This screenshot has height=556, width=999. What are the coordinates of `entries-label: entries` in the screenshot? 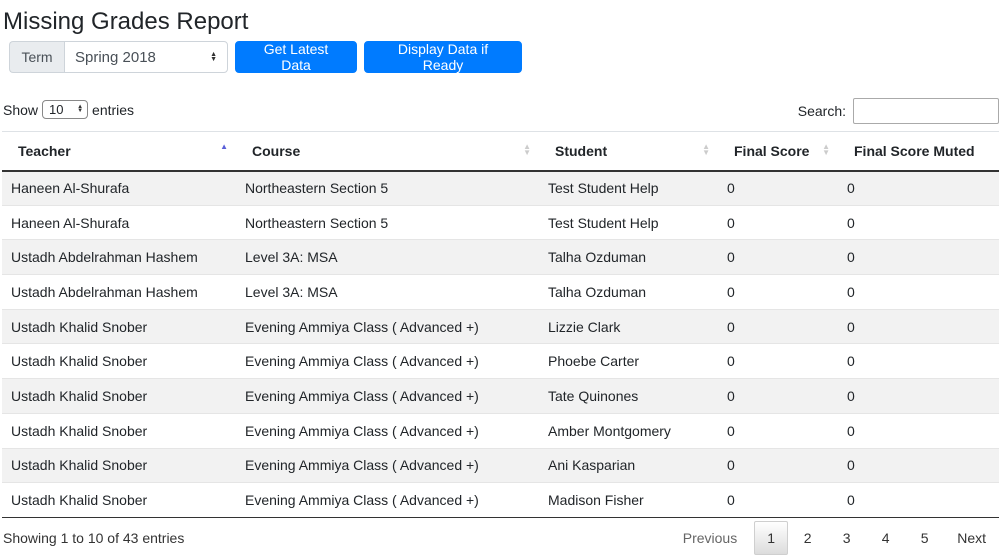 It's located at (113, 109).